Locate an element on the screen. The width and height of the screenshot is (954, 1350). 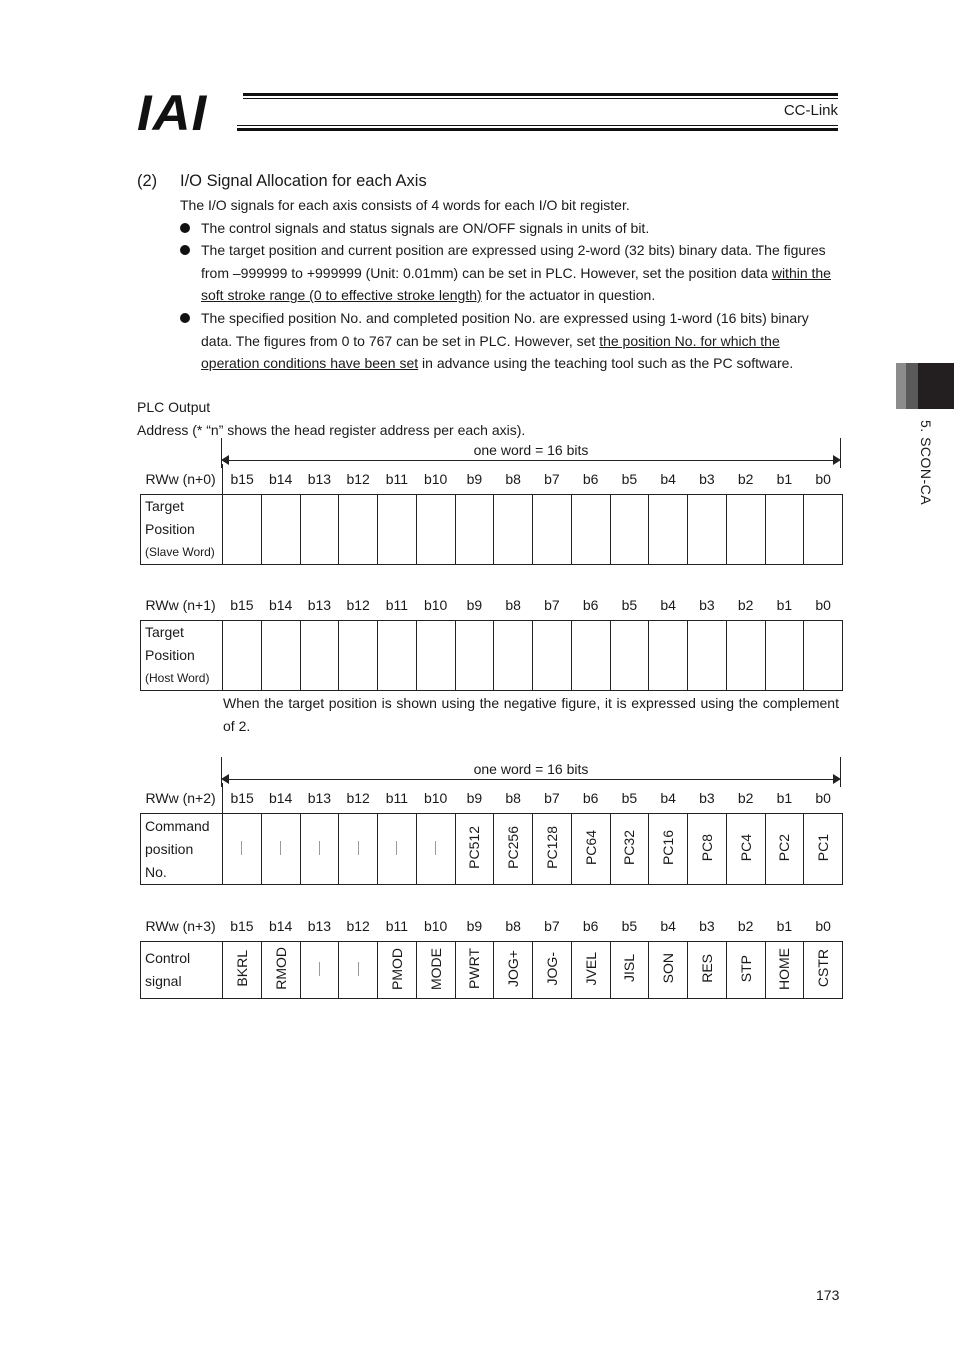
register-label-line: Command is located at coordinates (177, 825).